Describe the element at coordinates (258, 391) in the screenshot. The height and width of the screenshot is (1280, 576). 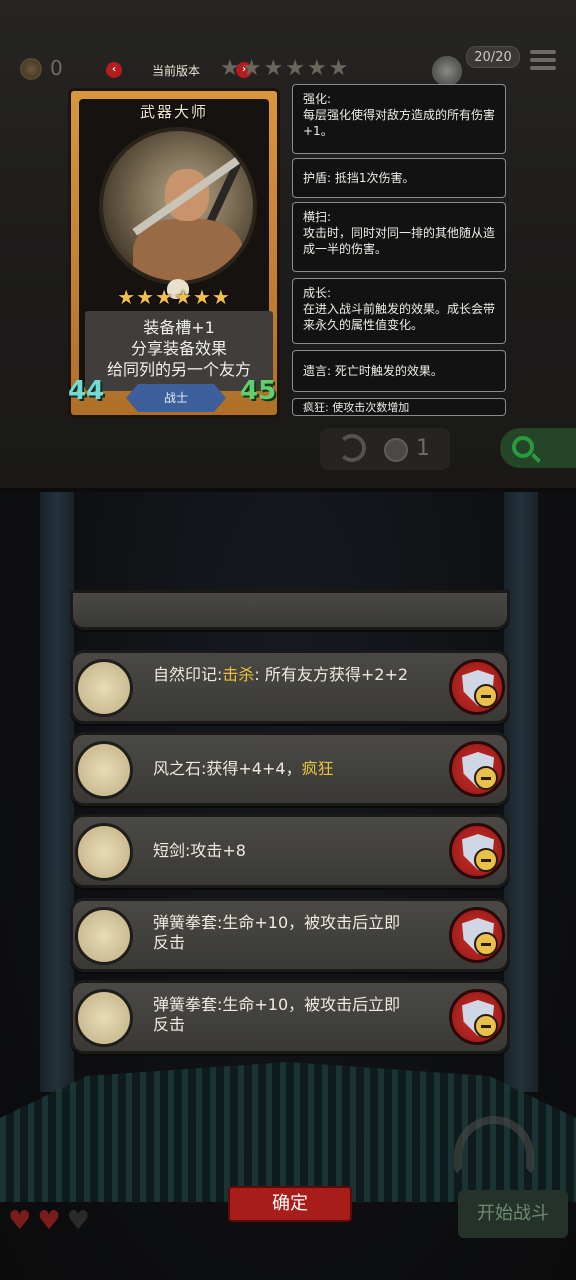
I see `health-stat: 45` at that location.